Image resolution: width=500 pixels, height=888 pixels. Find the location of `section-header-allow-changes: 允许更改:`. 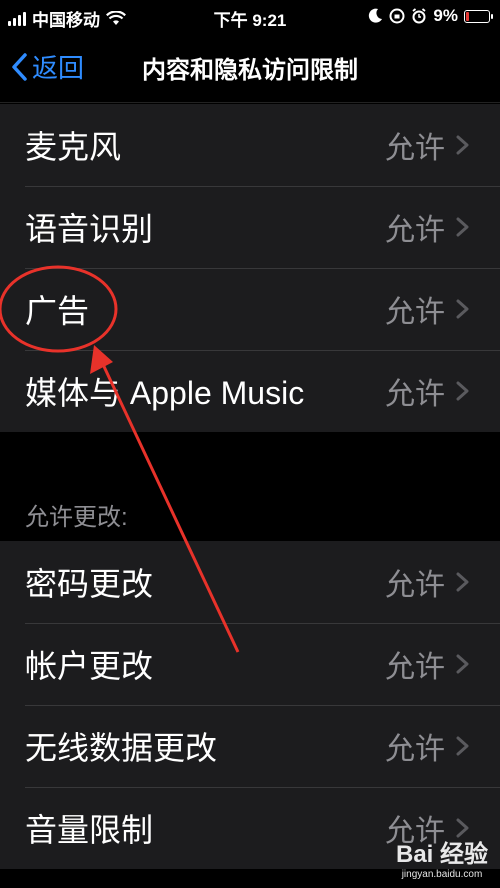

section-header-allow-changes: 允许更改: is located at coordinates (76, 517).